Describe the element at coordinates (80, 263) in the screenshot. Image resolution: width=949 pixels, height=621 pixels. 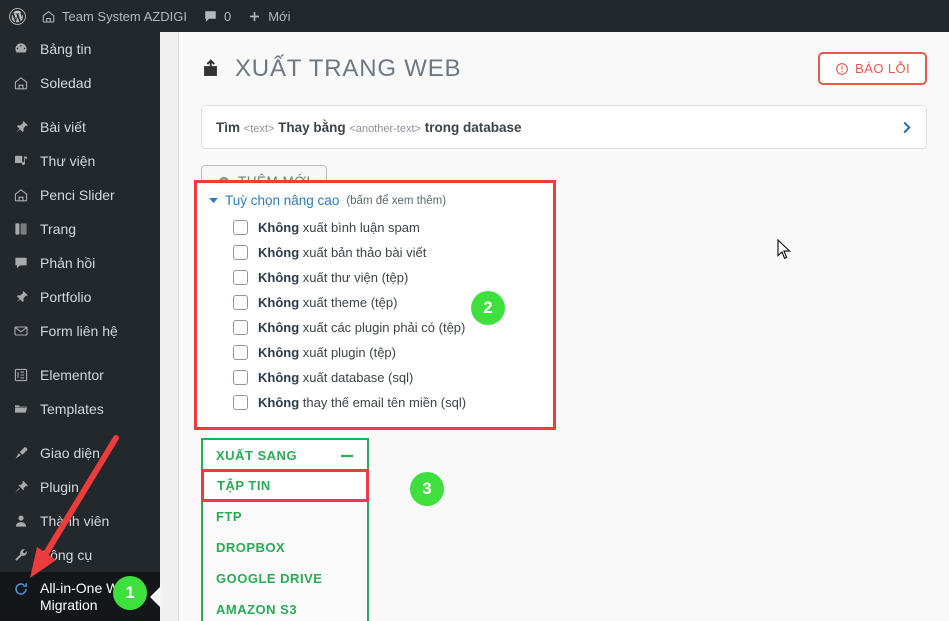
I see `sidebar-item-comments: Phản hồi` at that location.